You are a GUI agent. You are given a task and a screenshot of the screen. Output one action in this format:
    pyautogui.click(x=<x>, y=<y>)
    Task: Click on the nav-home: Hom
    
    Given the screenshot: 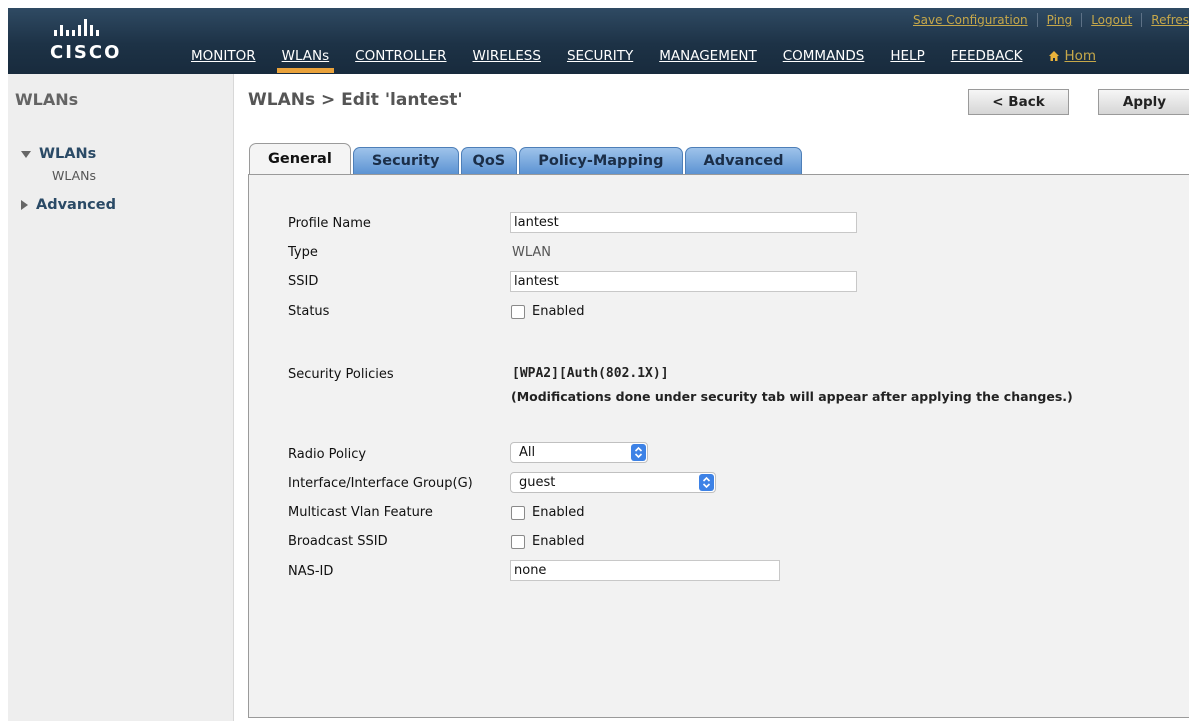 What is the action you would take?
    pyautogui.click(x=1072, y=56)
    